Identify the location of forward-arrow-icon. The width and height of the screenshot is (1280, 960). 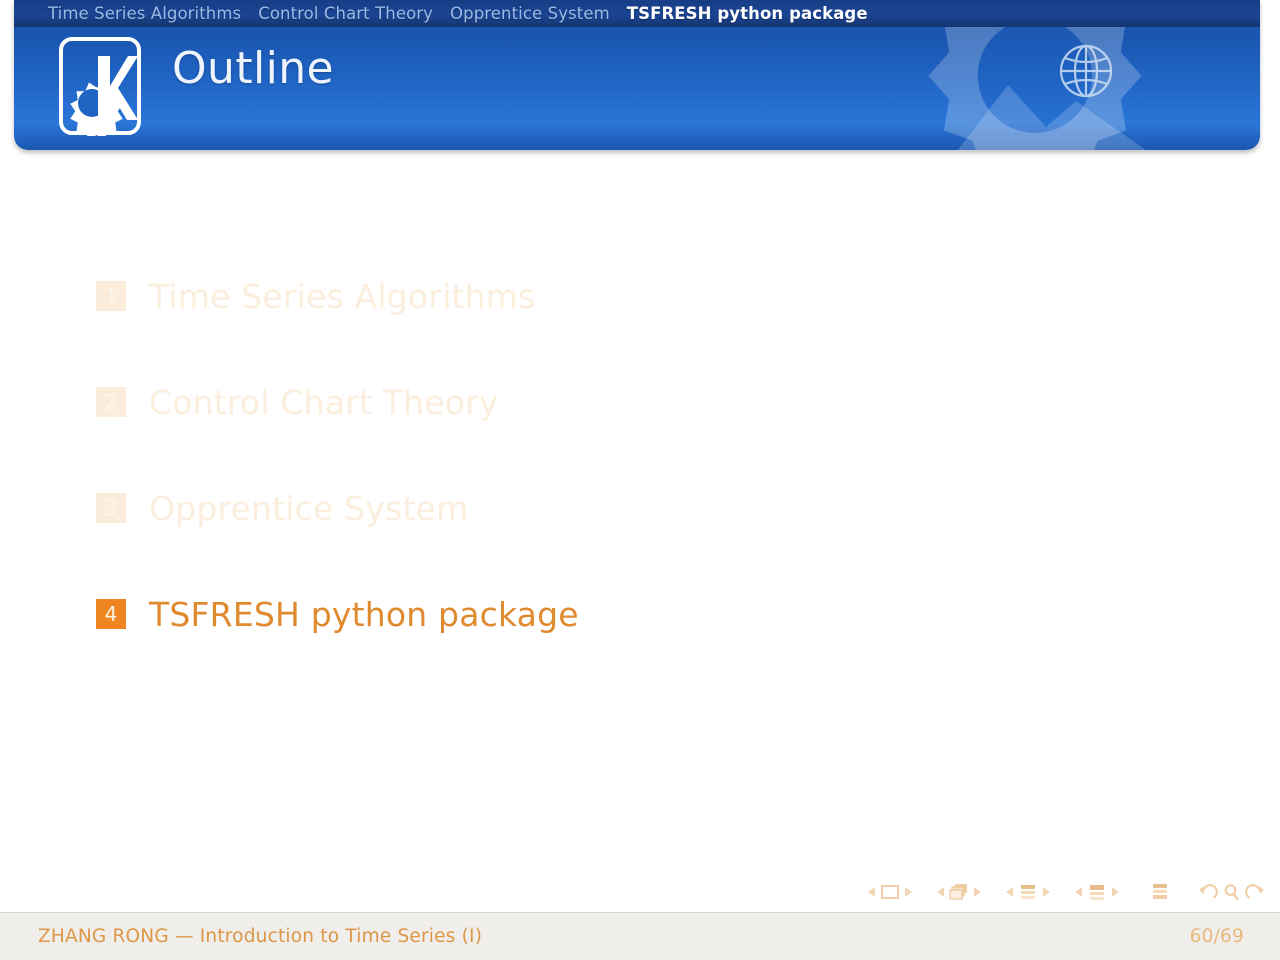
(1254, 892).